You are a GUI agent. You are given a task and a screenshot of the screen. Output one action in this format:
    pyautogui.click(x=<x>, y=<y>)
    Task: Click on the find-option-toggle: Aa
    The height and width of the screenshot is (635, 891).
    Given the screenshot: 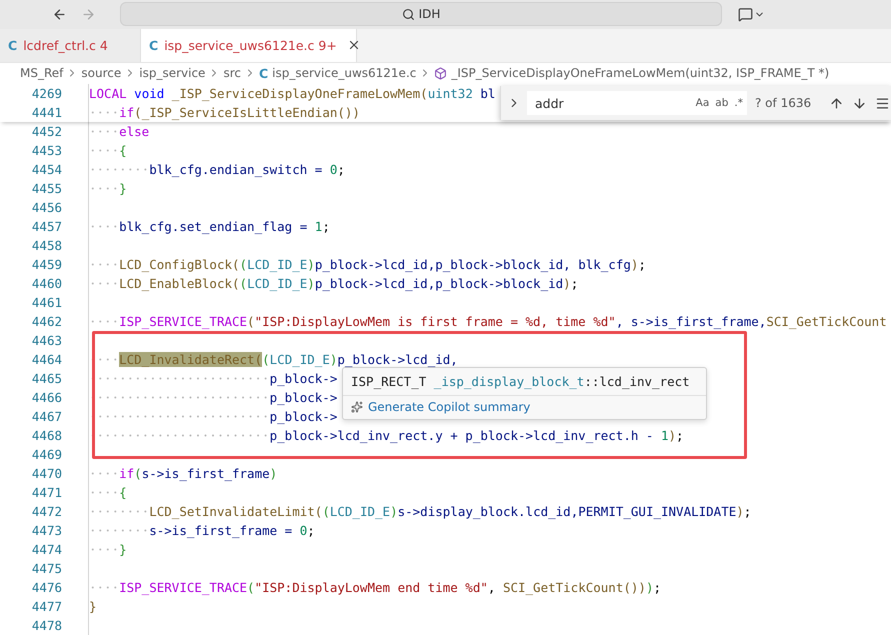 What is the action you would take?
    pyautogui.click(x=703, y=103)
    